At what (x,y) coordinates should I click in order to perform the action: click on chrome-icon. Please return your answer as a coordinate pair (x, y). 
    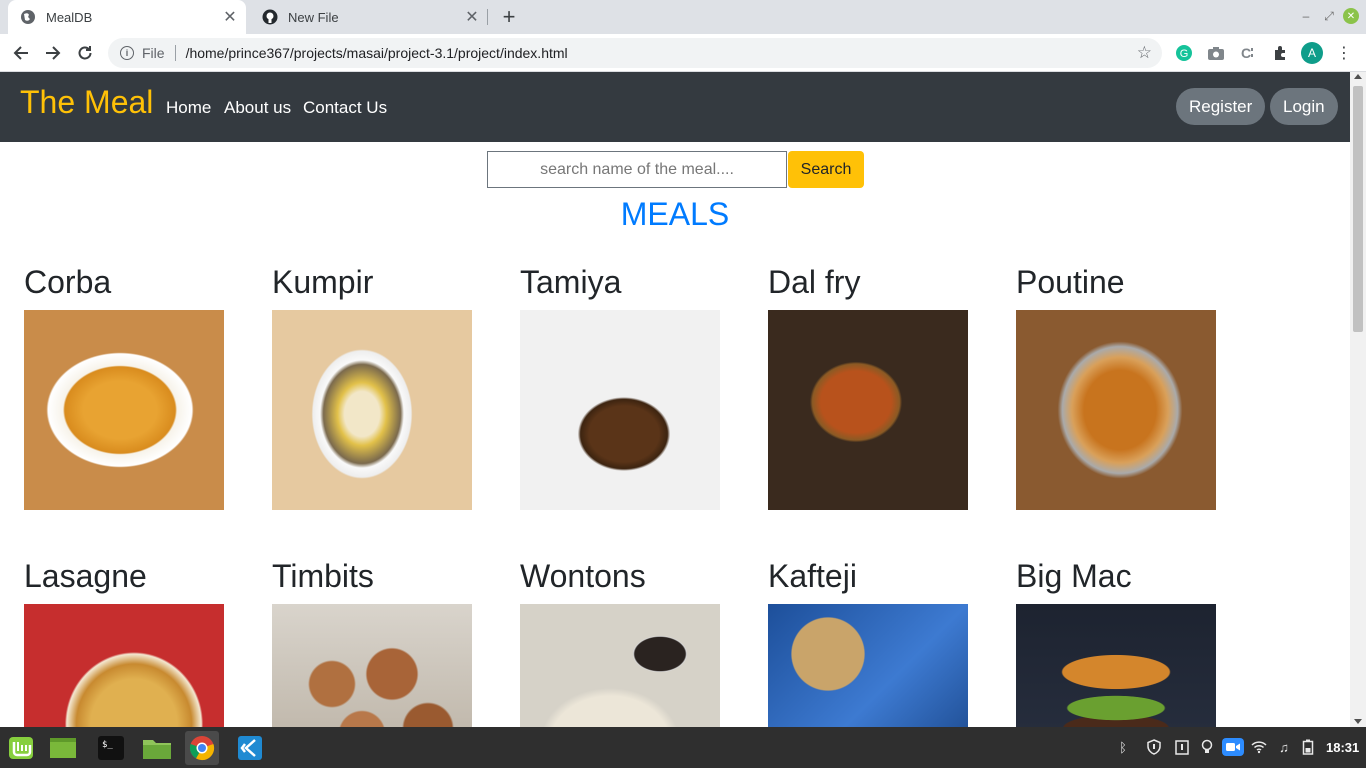
    Looking at the image, I should click on (202, 748).